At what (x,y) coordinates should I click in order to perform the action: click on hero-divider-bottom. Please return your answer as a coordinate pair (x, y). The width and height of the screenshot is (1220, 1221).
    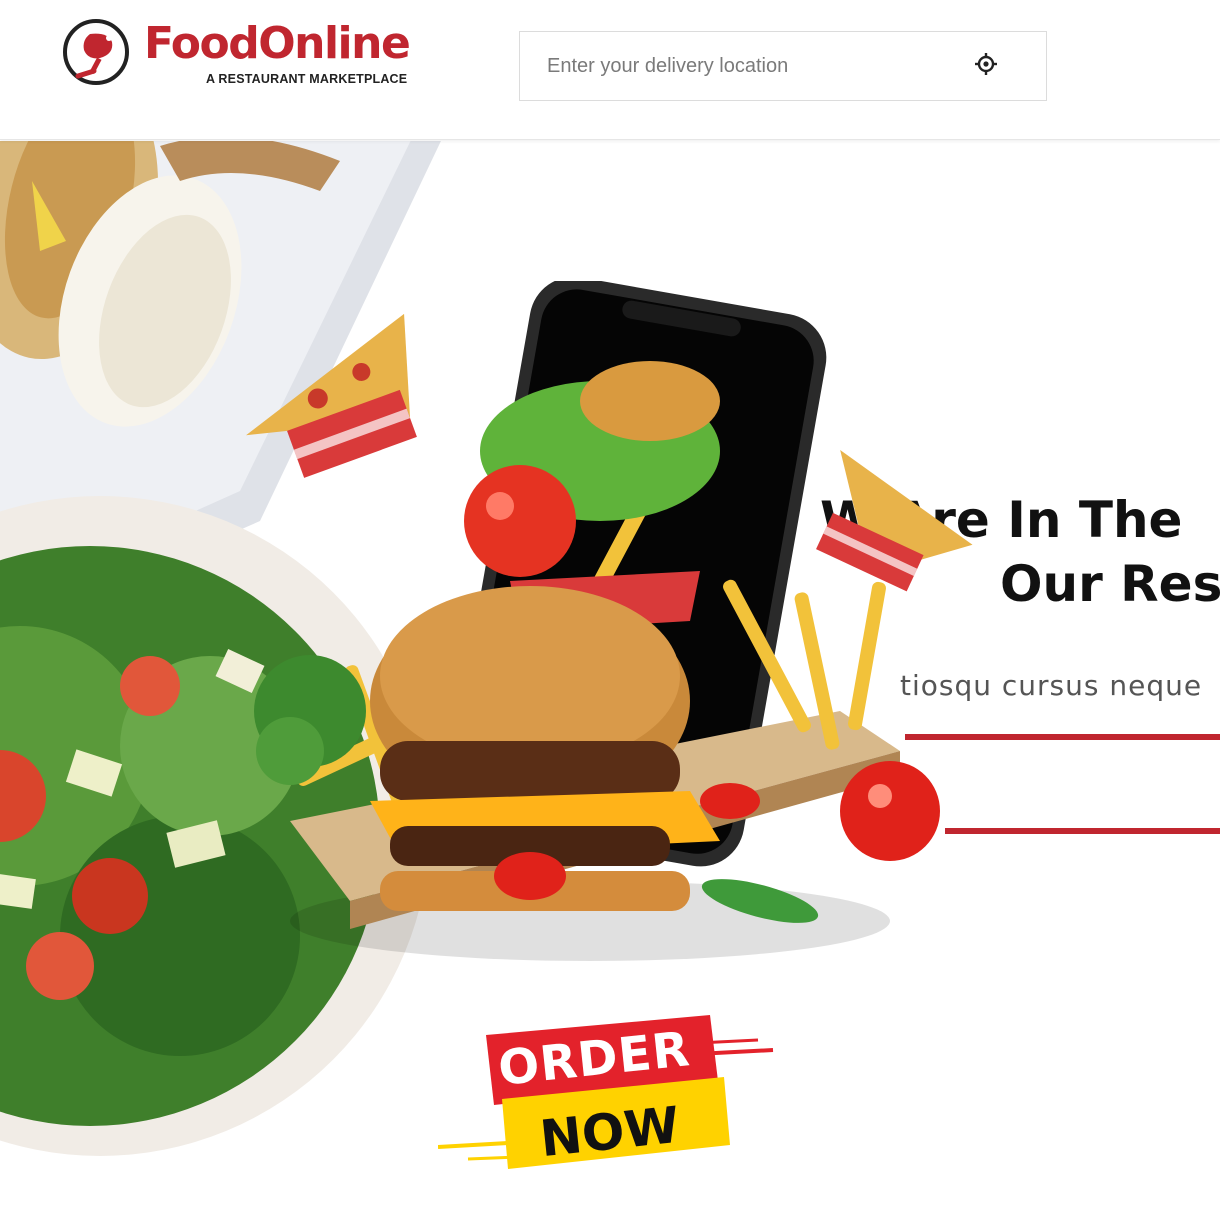
    Looking at the image, I should click on (1082, 831).